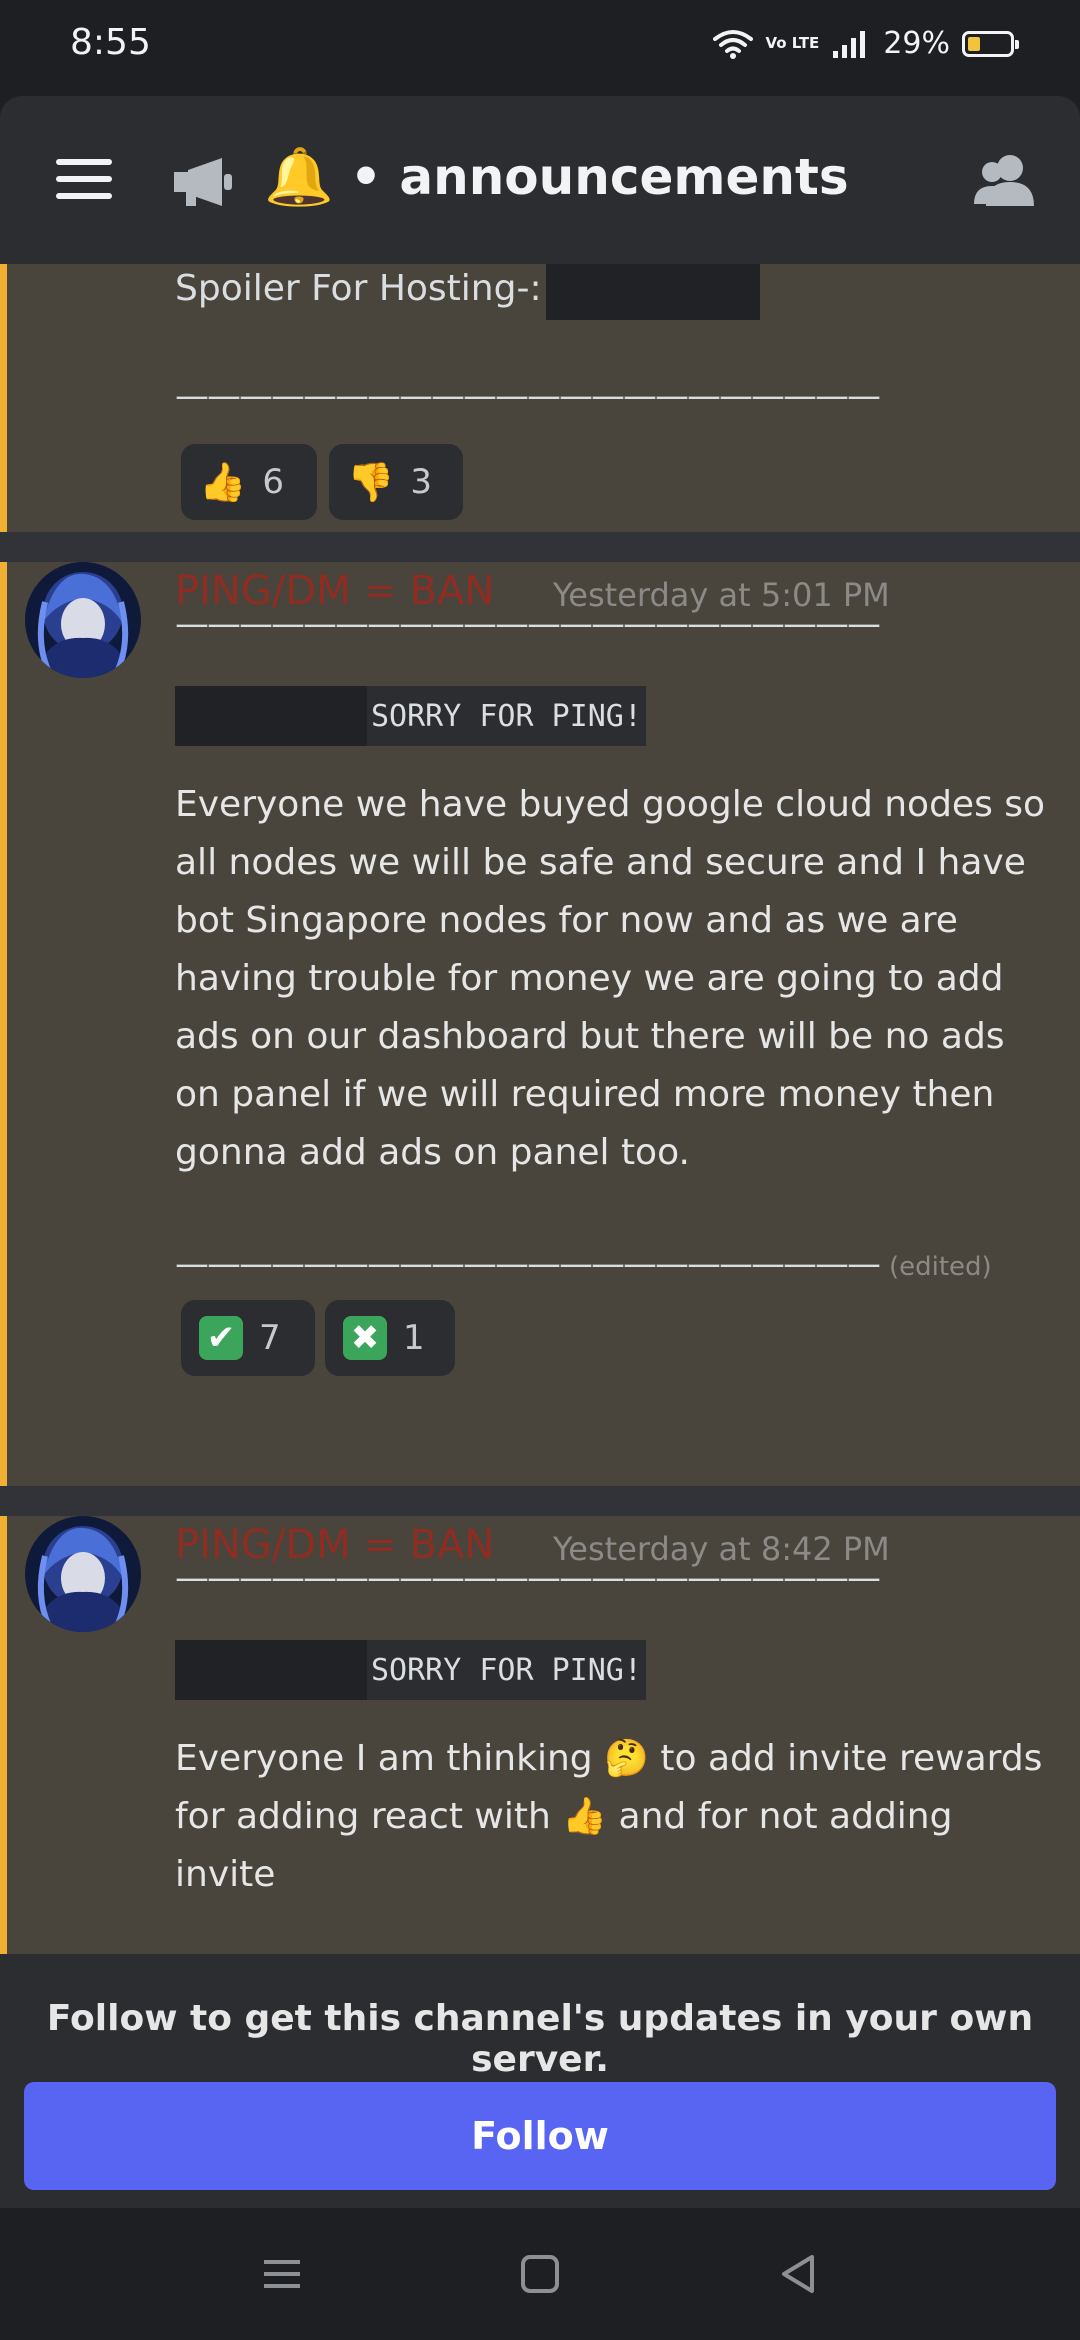 This screenshot has width=1080, height=2340. I want to click on status-icons: Vo LTE 29%, so click(866, 43).